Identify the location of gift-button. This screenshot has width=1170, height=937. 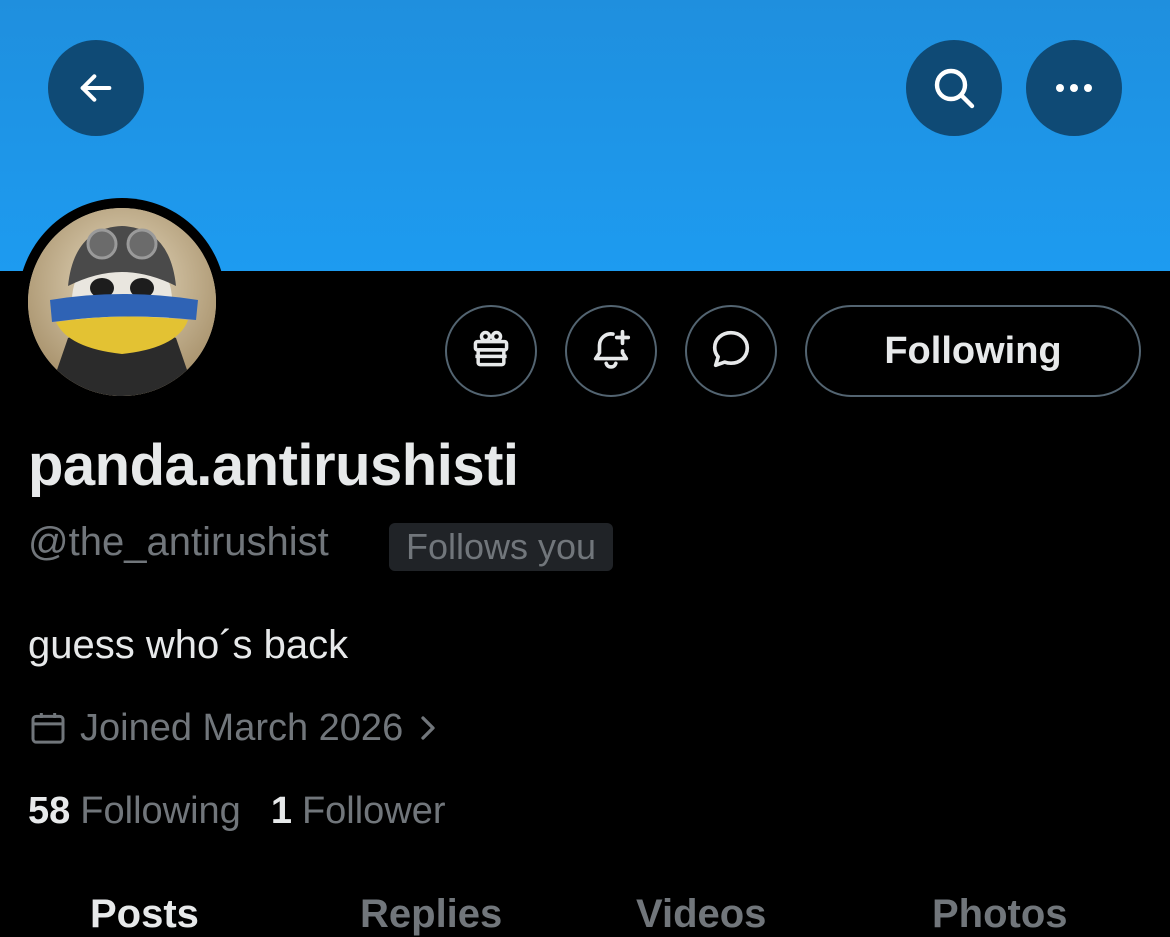
(491, 351).